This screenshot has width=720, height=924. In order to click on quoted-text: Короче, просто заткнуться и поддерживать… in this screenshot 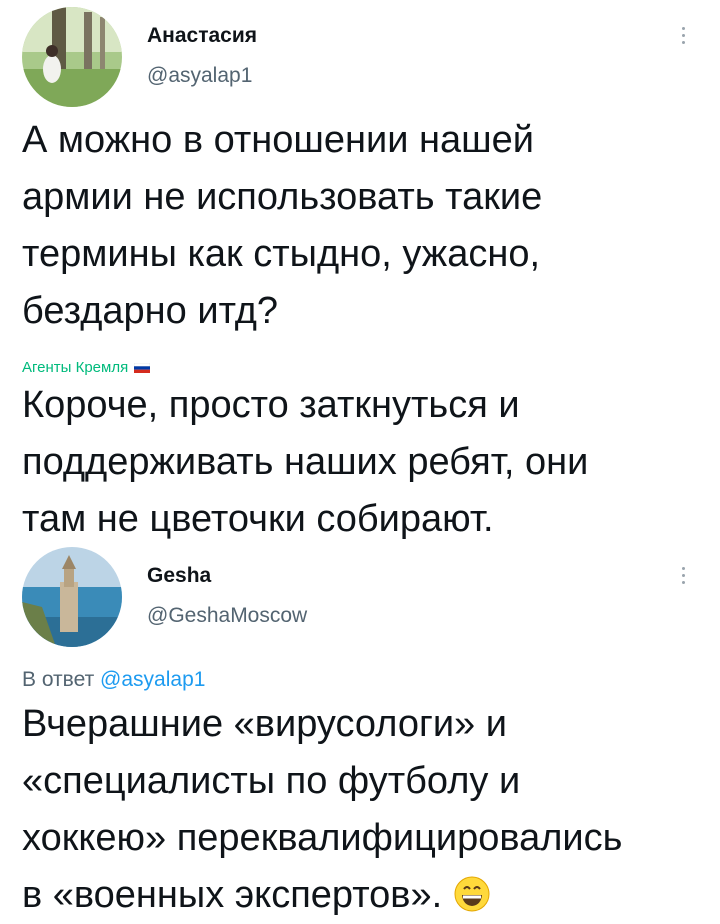, I will do `click(305, 462)`.